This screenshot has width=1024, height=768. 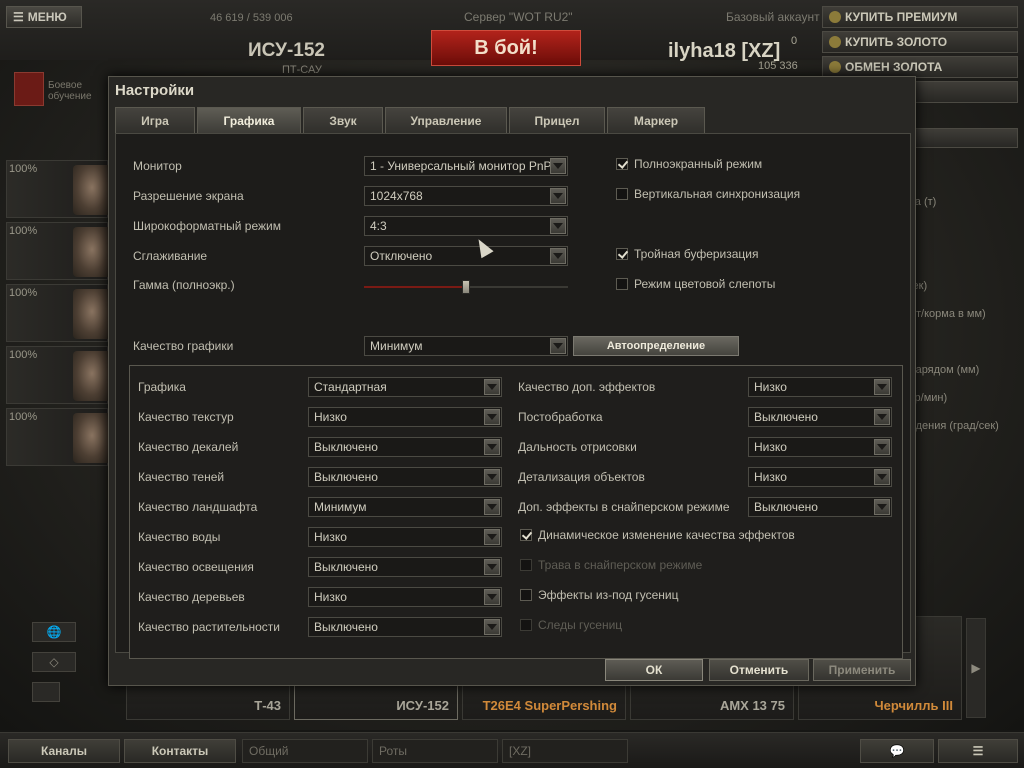 What do you see at coordinates (92, 252) in the screenshot?
I see `crew-portrait` at bounding box center [92, 252].